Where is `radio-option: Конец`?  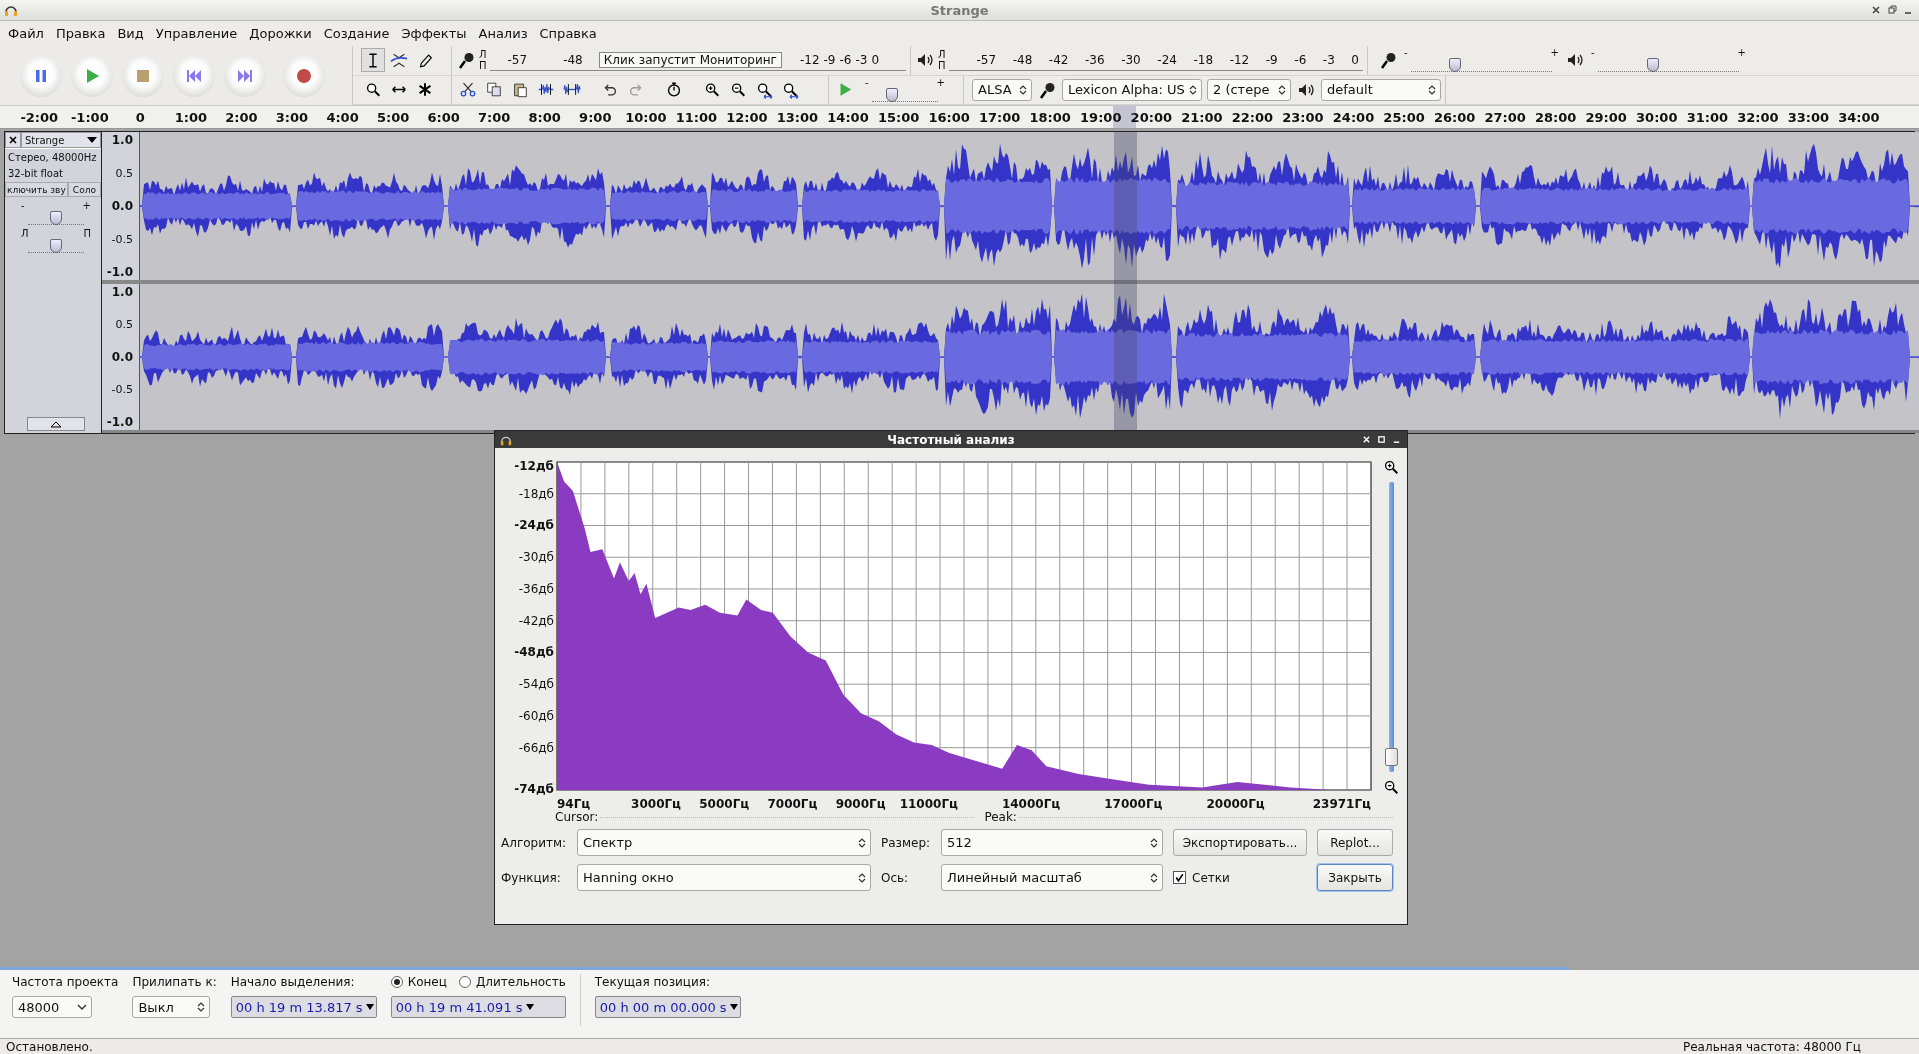
radio-option: Конец is located at coordinates (418, 982).